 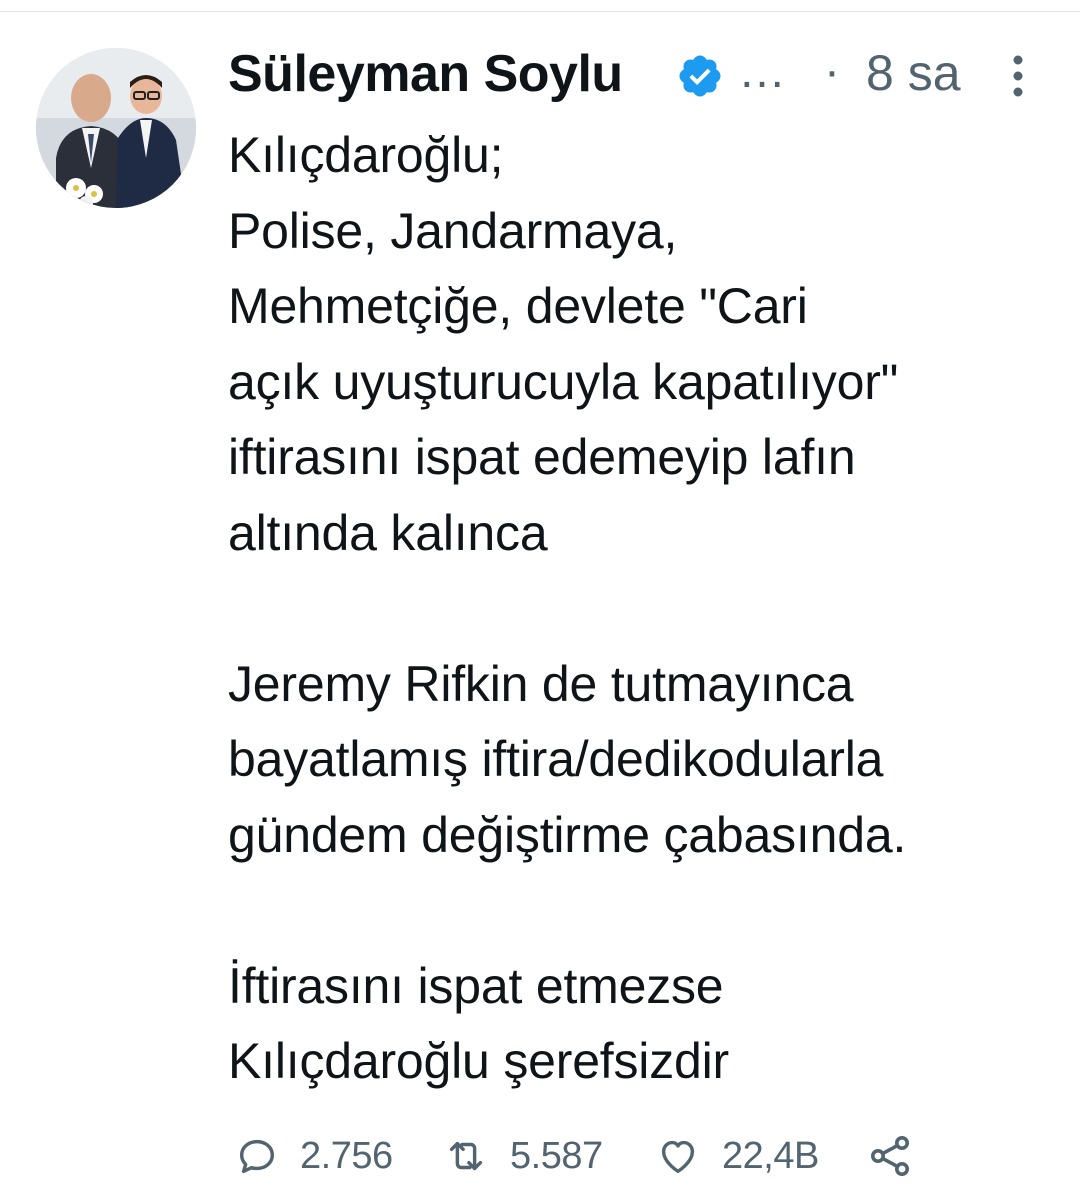 I want to click on top-divider, so click(x=540, y=6).